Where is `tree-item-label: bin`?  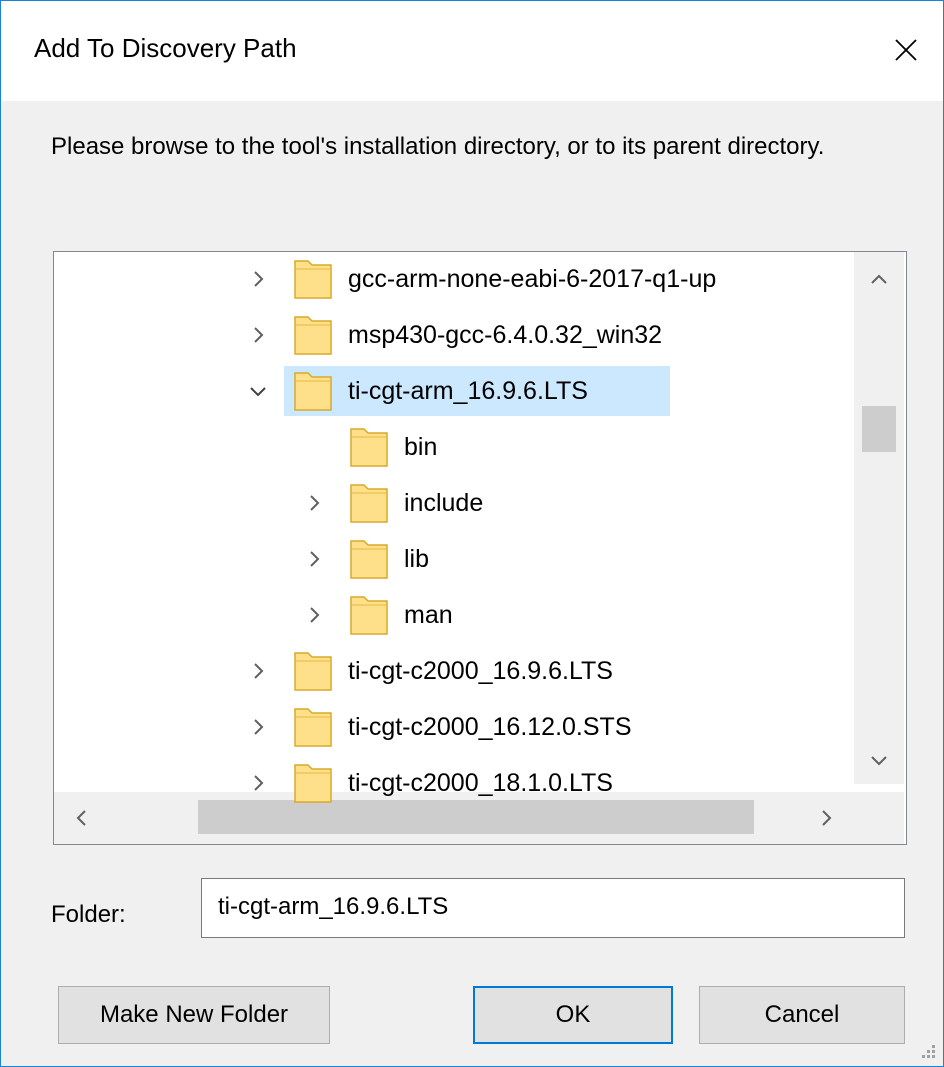
tree-item-label: bin is located at coordinates (421, 446).